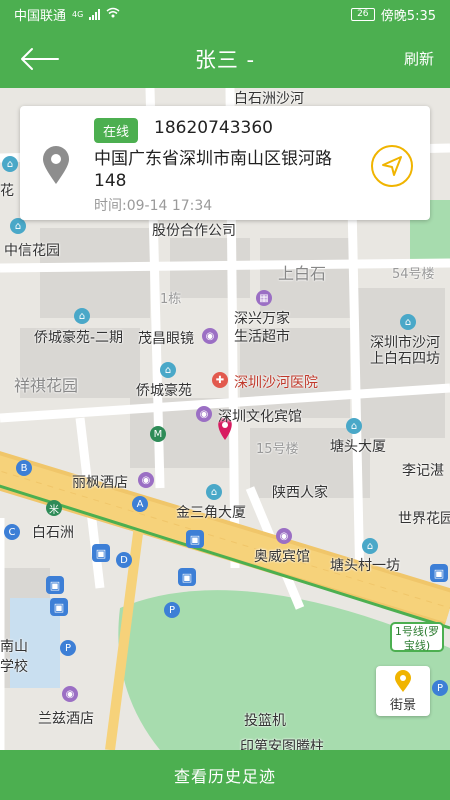 This screenshot has width=450, height=800. What do you see at coordinates (164, 391) in the screenshot?
I see `map-label: 侨城豪苑` at bounding box center [164, 391].